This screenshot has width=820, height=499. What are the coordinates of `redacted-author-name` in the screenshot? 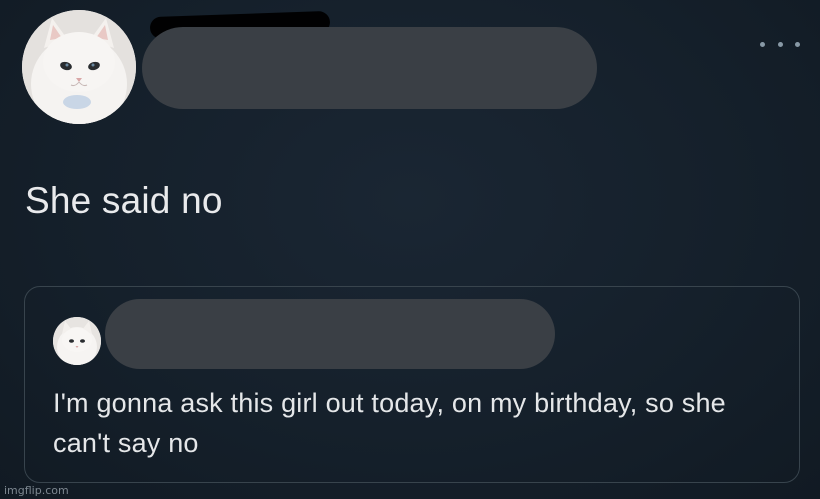 It's located at (369, 68).